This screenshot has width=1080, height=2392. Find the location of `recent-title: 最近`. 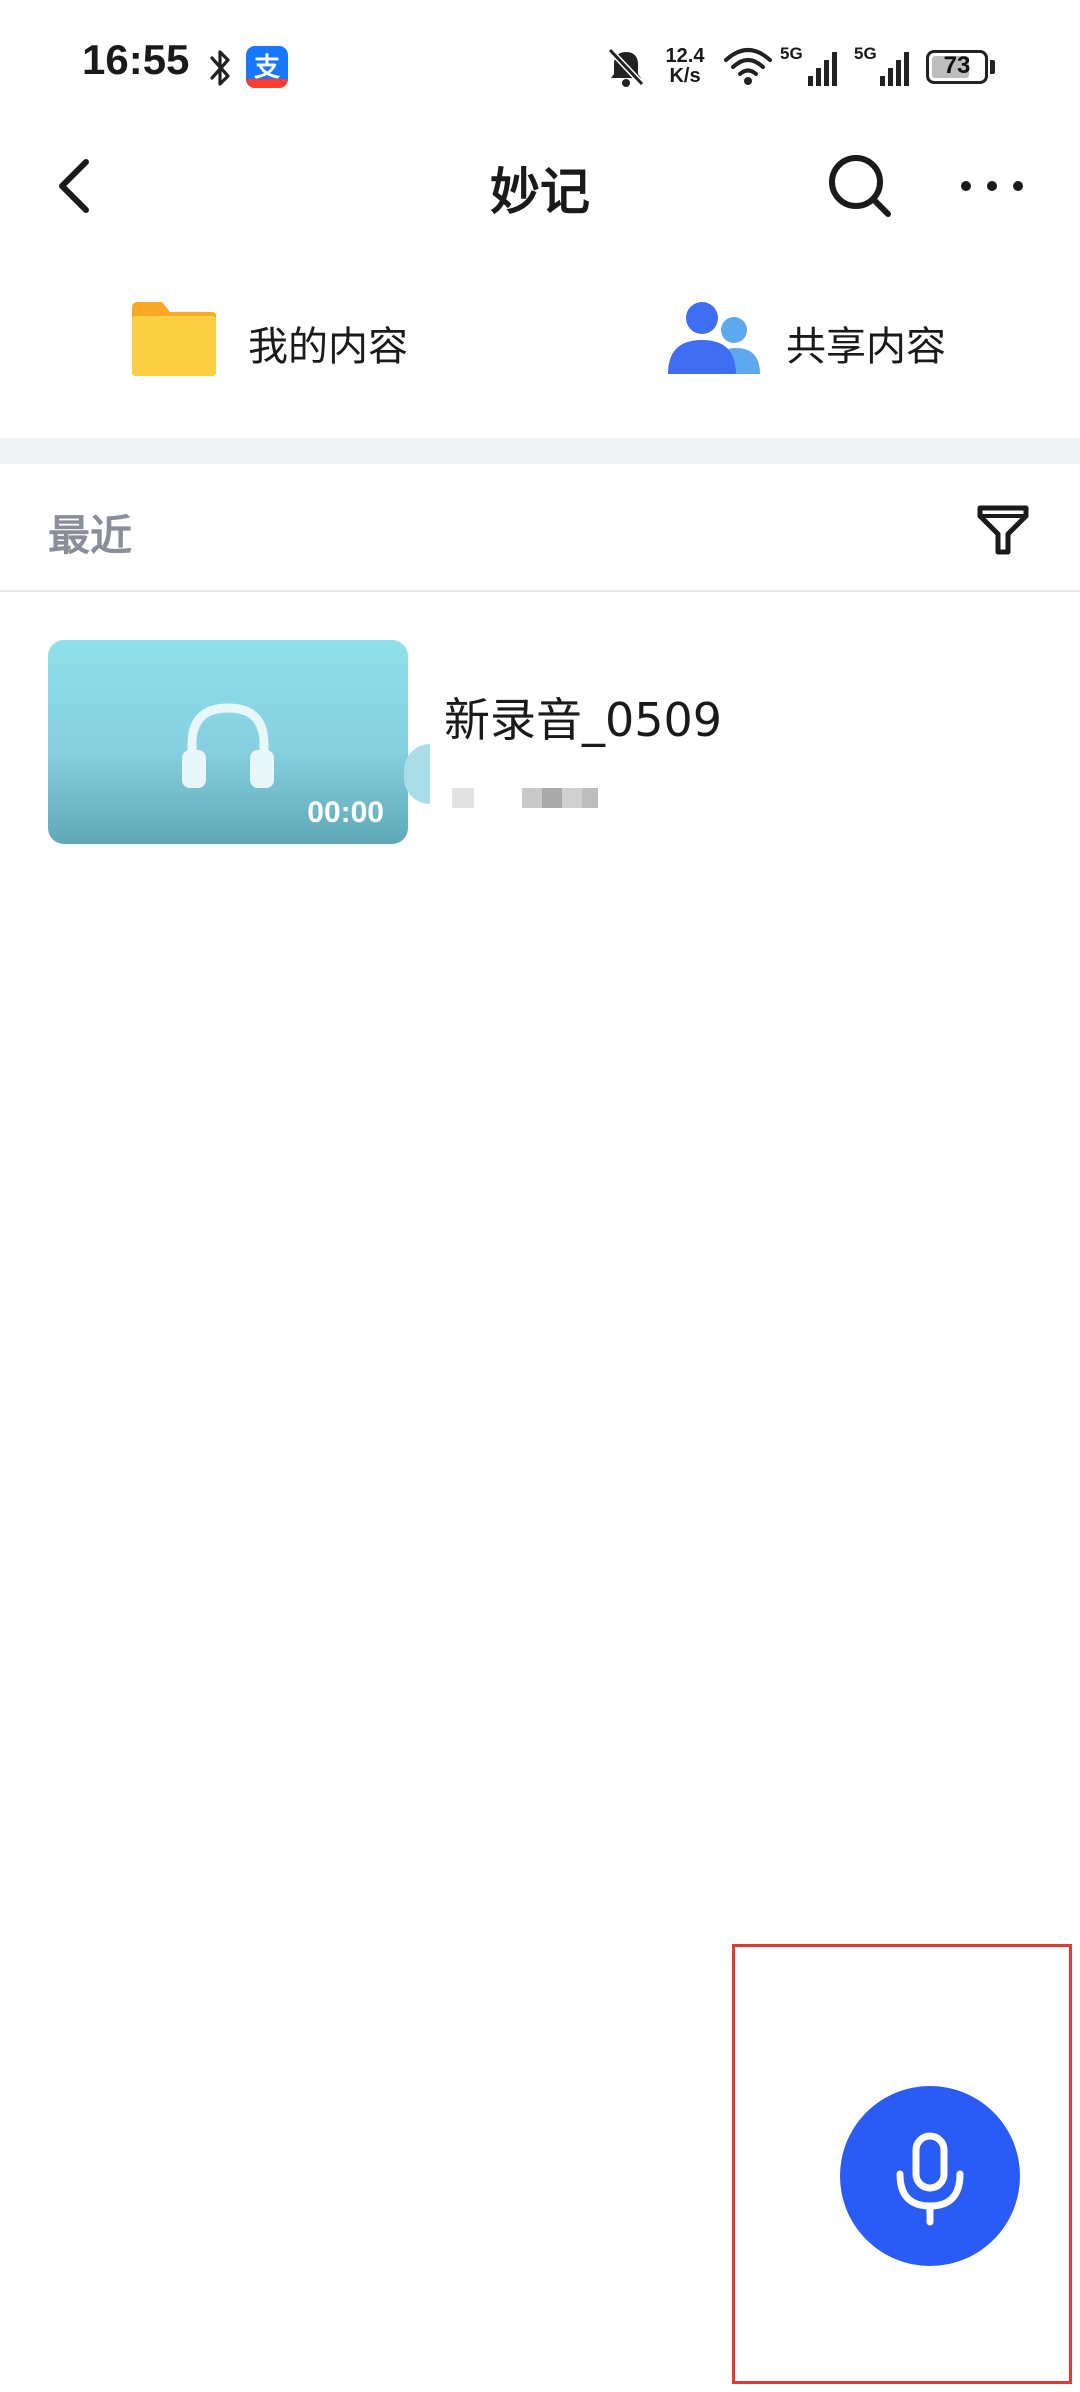

recent-title: 最近 is located at coordinates (90, 535).